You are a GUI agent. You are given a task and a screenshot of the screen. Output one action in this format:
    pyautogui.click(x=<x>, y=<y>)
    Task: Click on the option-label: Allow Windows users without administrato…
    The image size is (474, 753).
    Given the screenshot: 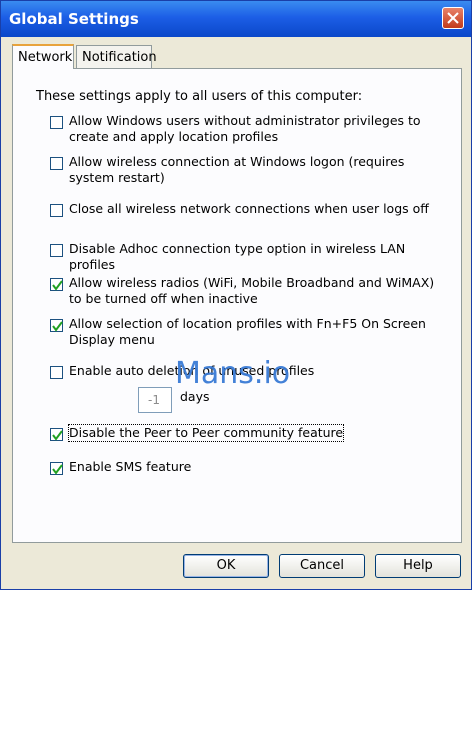 What is the action you would take?
    pyautogui.click(x=245, y=128)
    